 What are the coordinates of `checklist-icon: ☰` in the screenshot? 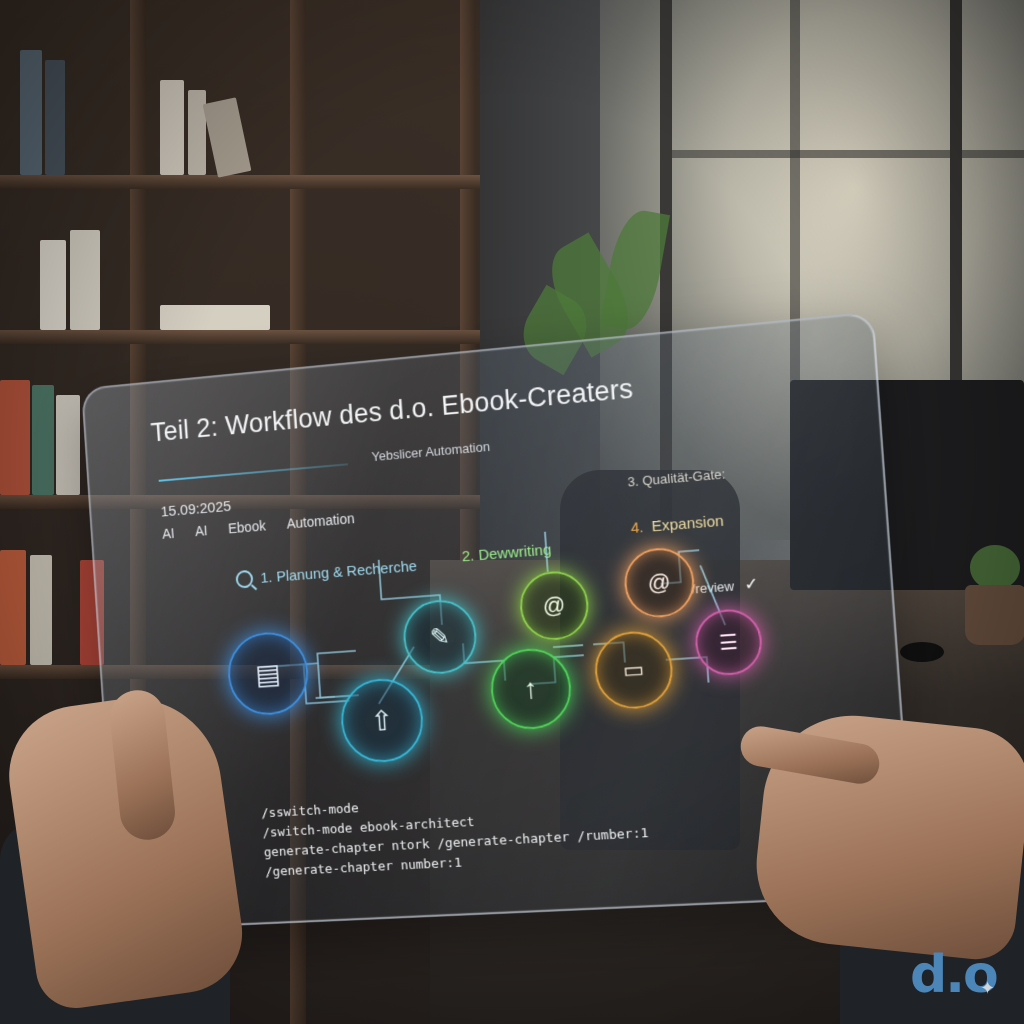 It's located at (728, 642).